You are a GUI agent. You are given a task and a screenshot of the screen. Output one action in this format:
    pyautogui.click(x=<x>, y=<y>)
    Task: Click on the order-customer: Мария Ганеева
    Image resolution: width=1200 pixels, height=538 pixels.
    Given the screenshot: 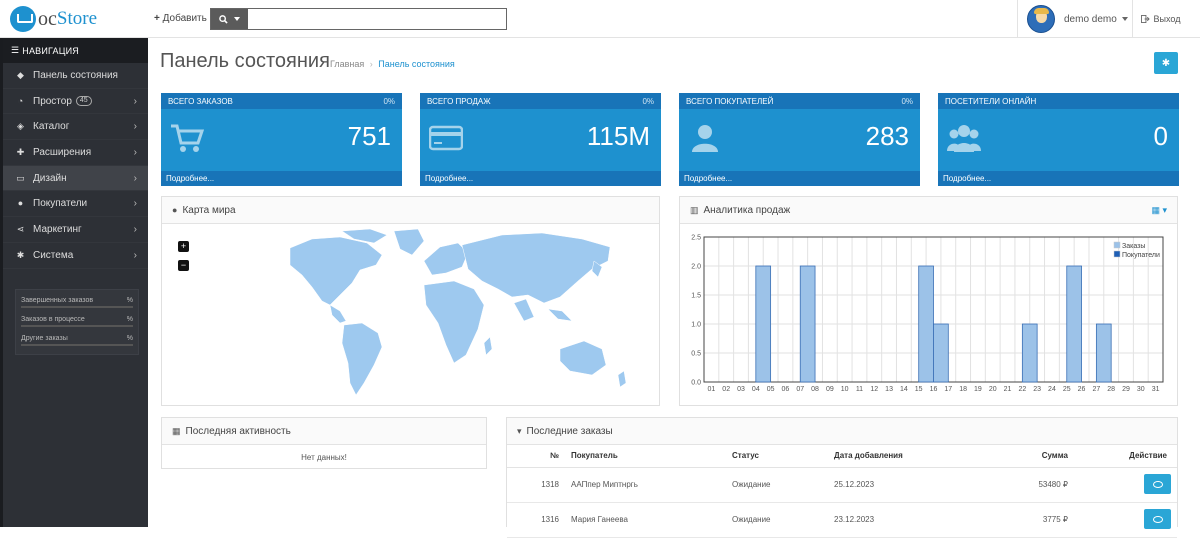 What is the action you would take?
    pyautogui.click(x=649, y=520)
    